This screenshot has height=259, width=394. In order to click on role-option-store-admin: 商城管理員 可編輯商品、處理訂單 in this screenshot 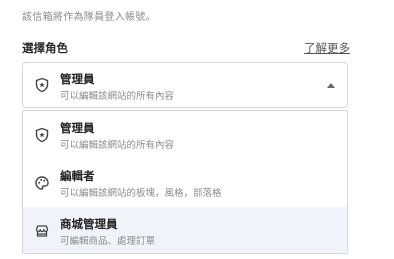, I will do `click(185, 230)`.